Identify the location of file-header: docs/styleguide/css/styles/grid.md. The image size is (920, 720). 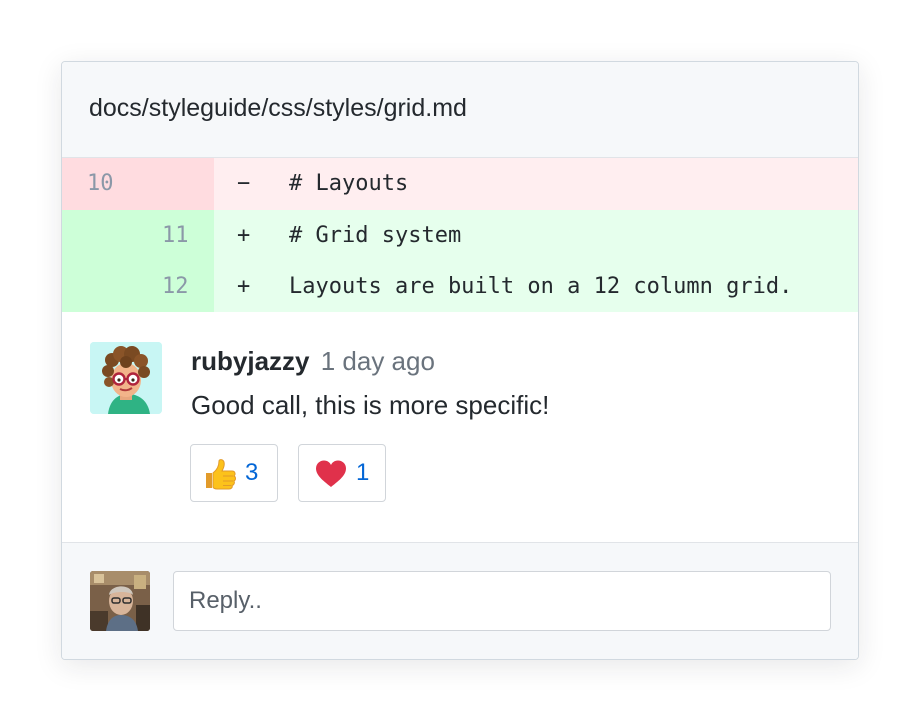
(460, 110).